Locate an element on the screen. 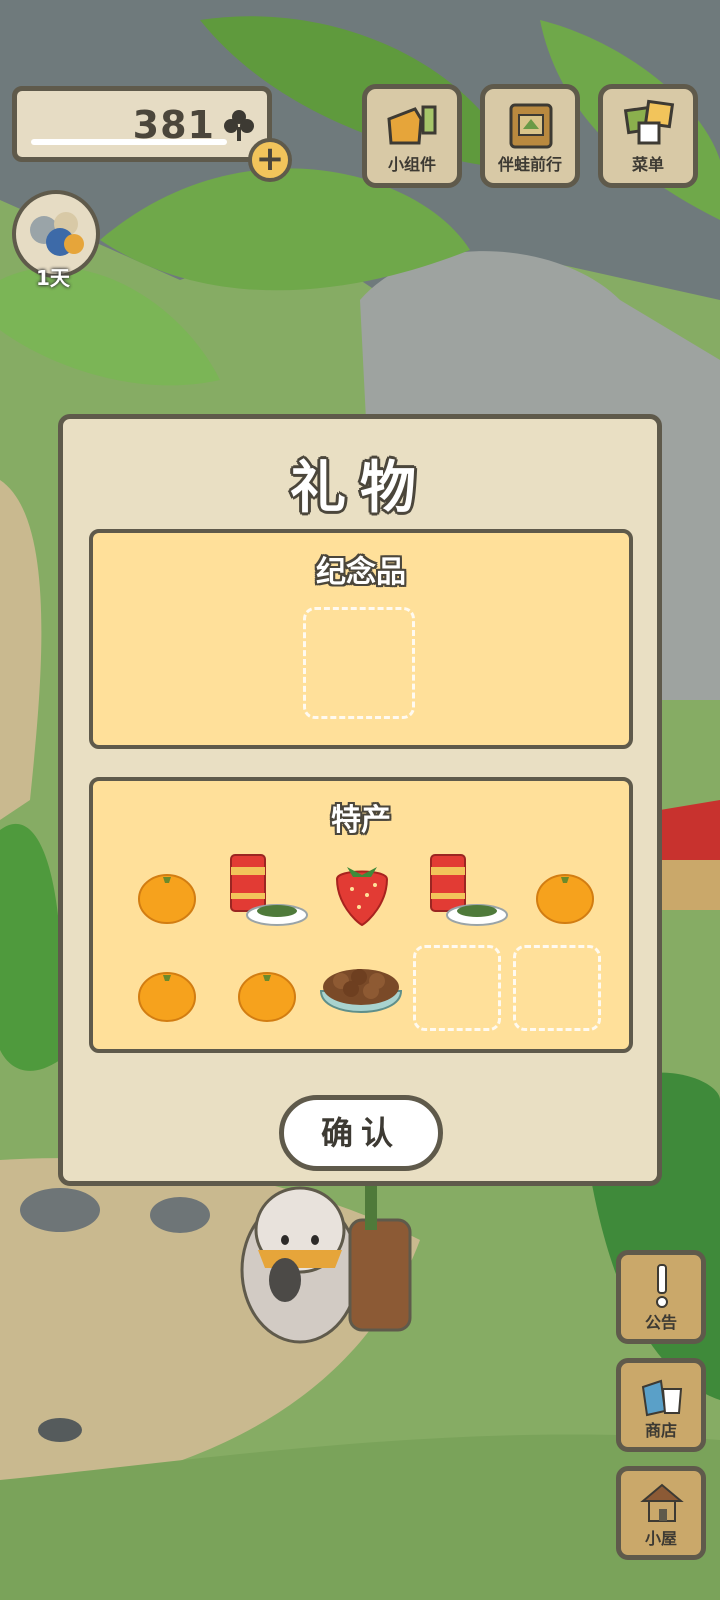 This screenshot has width=720, height=1600. shop-bag-icon is located at coordinates (662, 1398).